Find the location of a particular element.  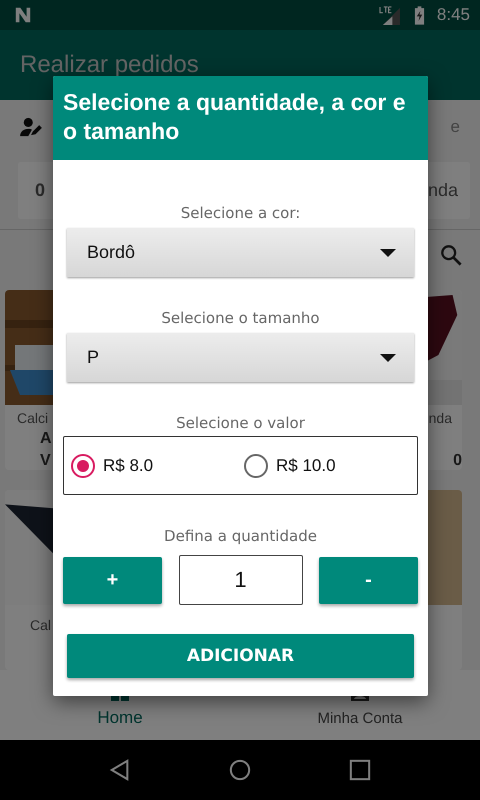

product-detail: A is located at coordinates (46, 439).